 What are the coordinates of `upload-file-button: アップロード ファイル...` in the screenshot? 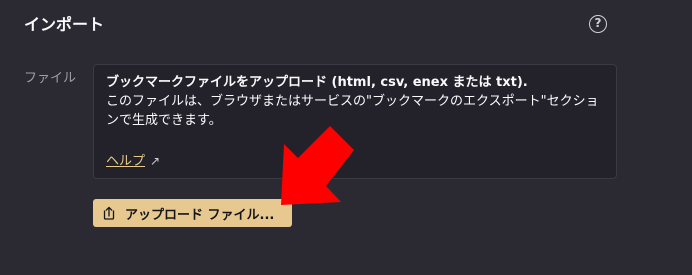 It's located at (192, 213).